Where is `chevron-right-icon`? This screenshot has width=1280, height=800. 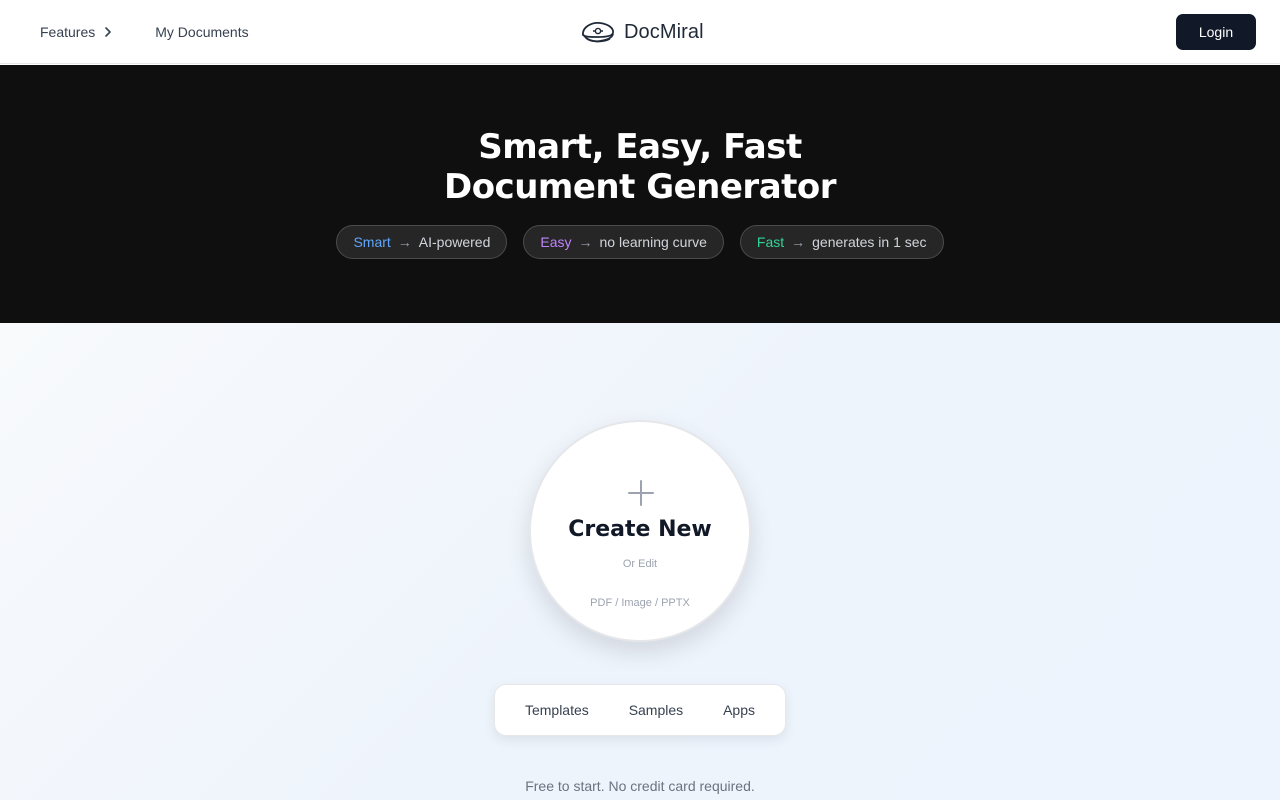
chevron-right-icon is located at coordinates (108, 32).